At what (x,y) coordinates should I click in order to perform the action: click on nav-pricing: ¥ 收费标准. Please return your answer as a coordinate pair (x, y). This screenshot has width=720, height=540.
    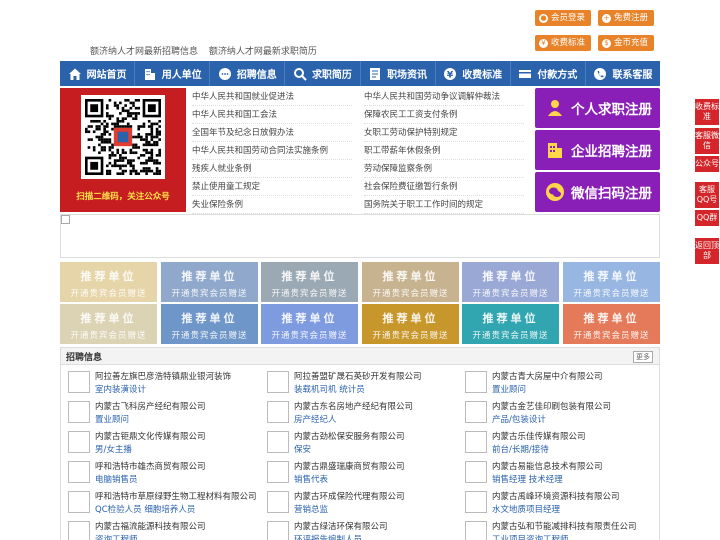
    Looking at the image, I should click on (473, 73).